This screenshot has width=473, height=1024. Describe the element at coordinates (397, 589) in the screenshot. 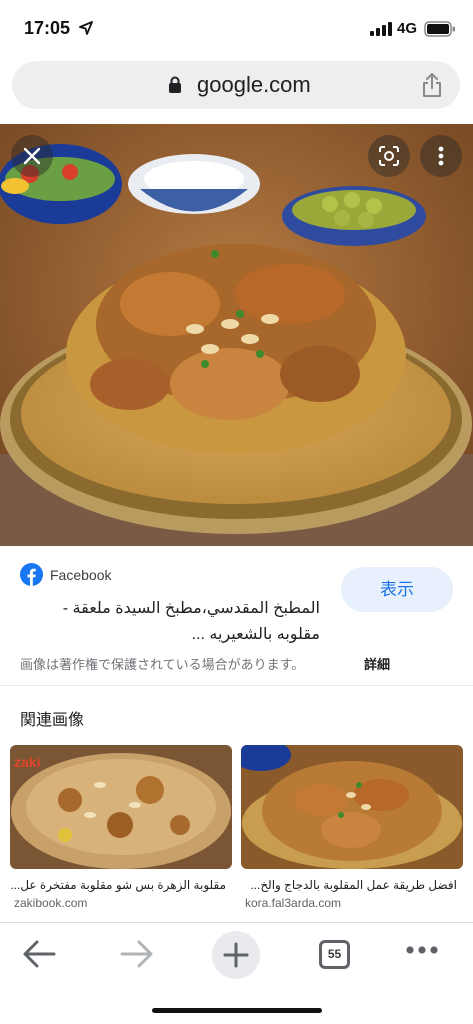

I see `view-button: 表示` at that location.